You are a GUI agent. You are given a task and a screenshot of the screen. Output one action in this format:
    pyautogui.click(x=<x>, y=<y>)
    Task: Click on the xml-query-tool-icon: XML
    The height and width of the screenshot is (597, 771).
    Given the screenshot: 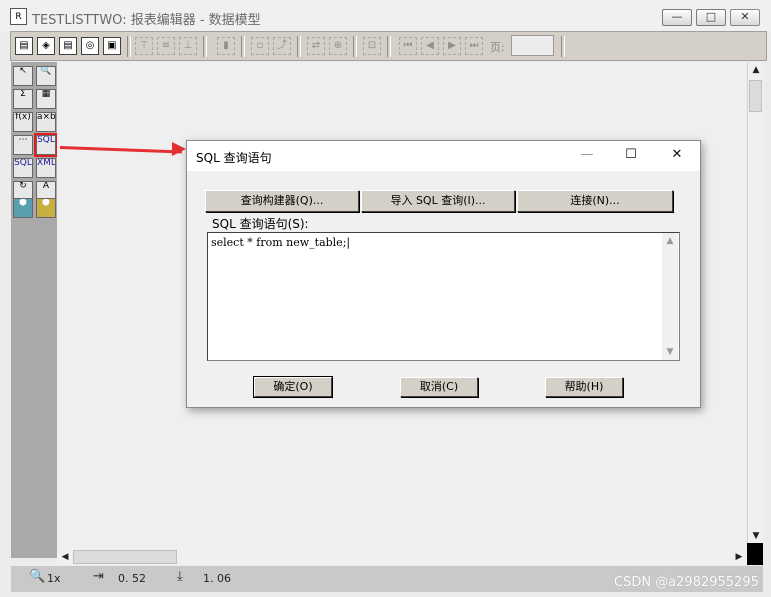 What is the action you would take?
    pyautogui.click(x=46, y=168)
    